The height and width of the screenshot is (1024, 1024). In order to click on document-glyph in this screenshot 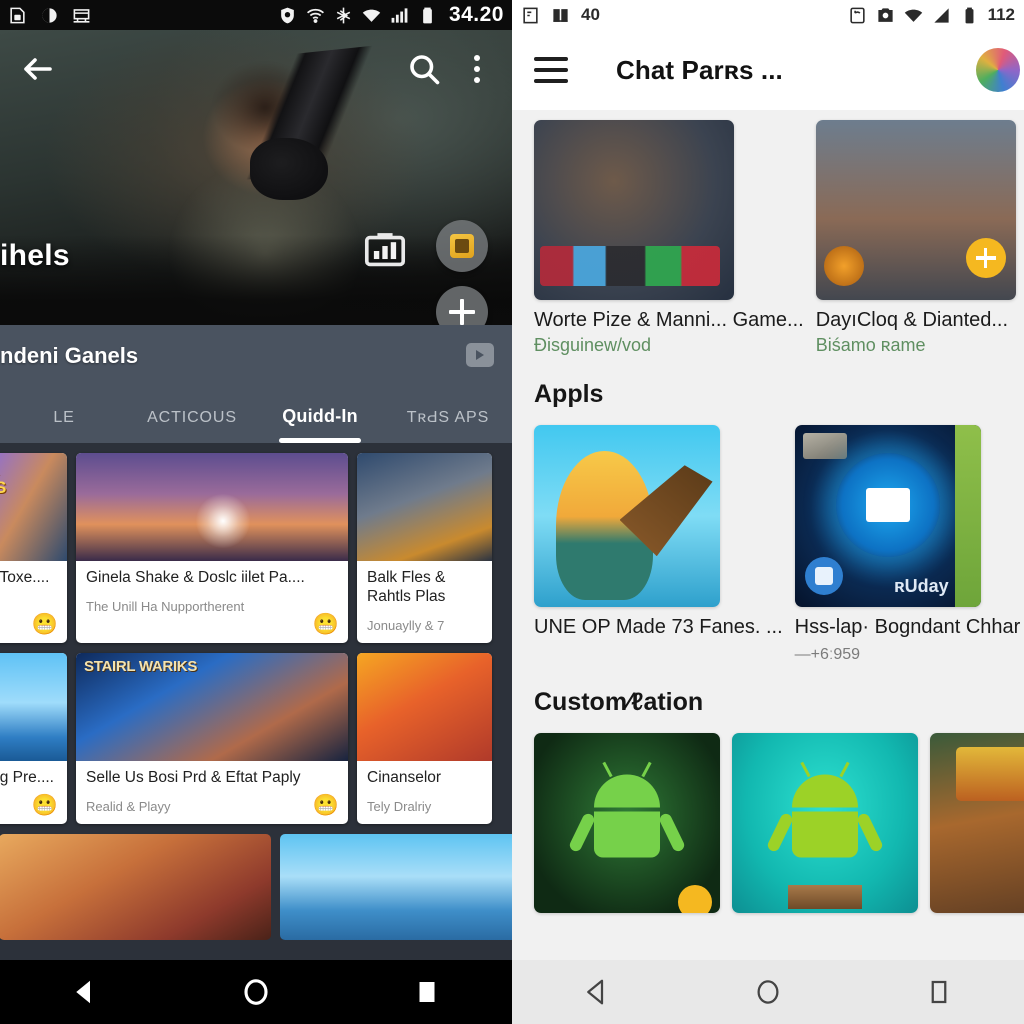, I will do `click(887, 505)`.